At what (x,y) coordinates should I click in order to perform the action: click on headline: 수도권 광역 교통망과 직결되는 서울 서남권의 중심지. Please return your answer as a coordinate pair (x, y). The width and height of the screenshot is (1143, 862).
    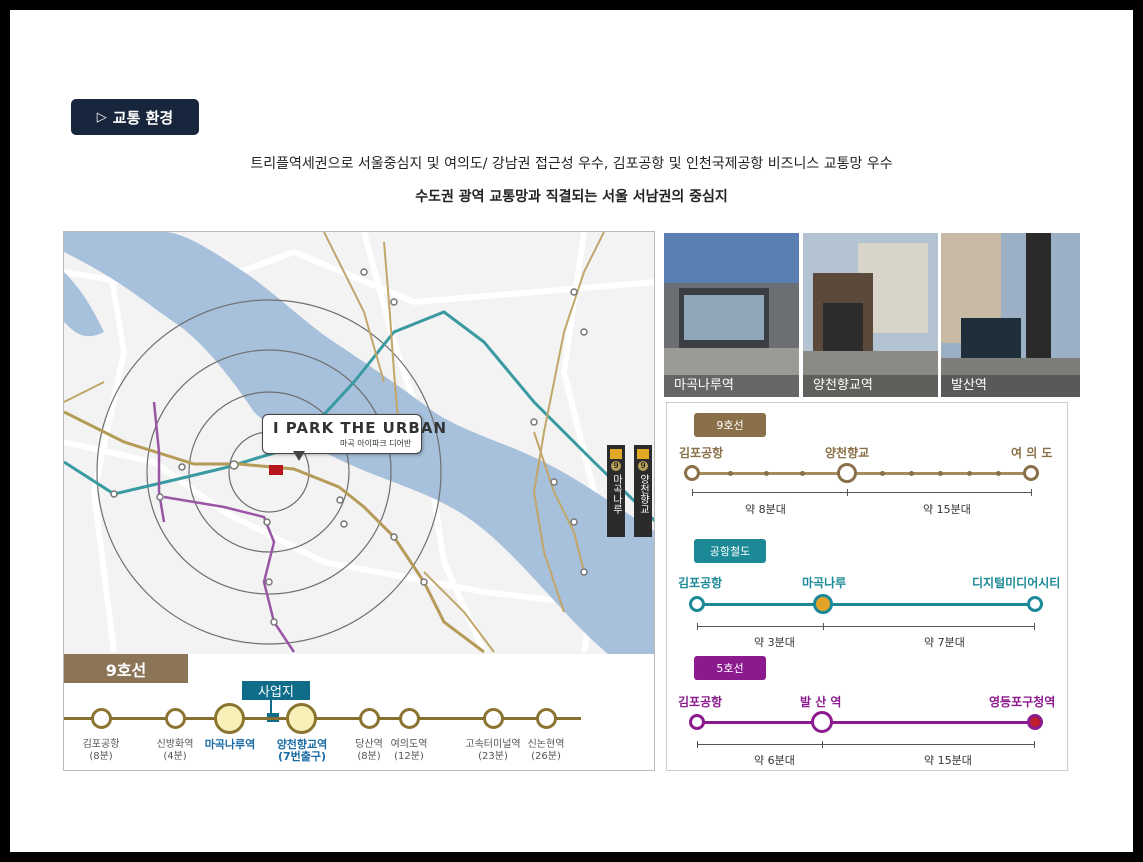
    Looking at the image, I should click on (571, 197).